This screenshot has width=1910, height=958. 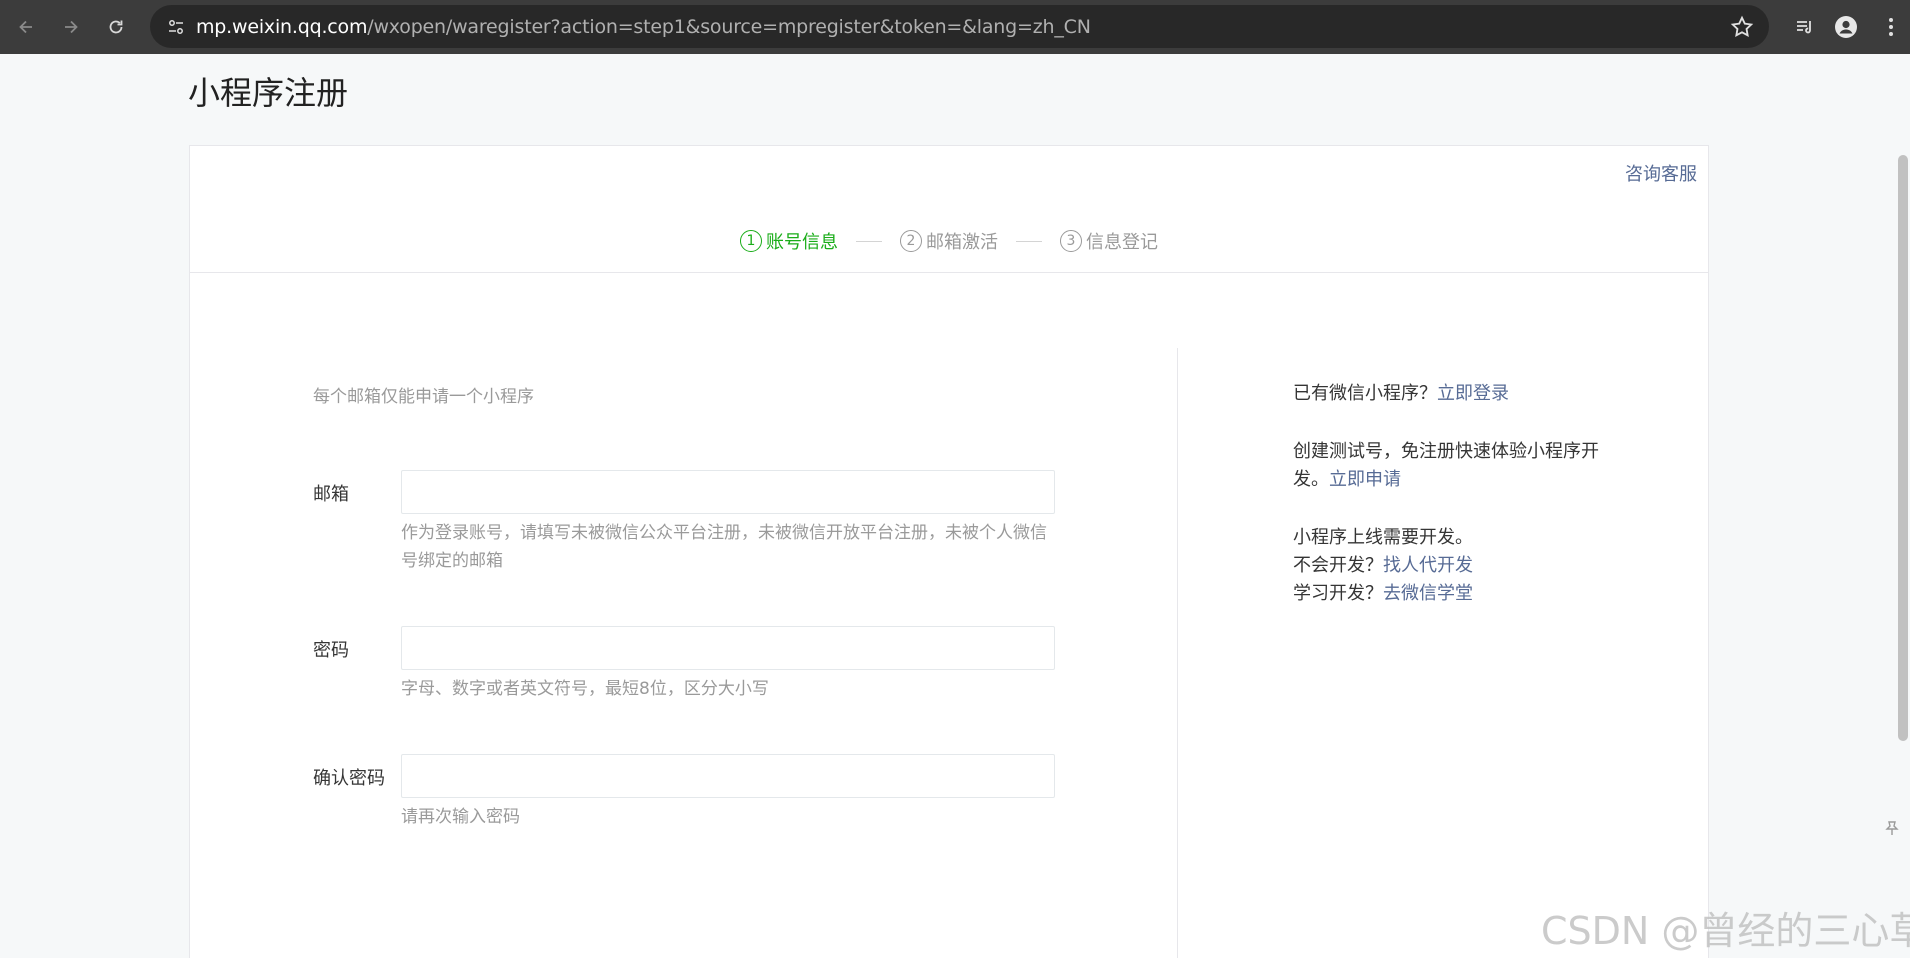 What do you see at coordinates (911, 241) in the screenshot?
I see `step-number: 2` at bounding box center [911, 241].